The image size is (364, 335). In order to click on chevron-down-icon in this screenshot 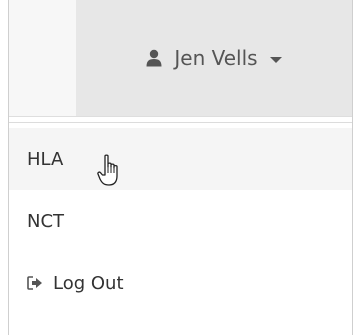, I will do `click(275, 59)`.